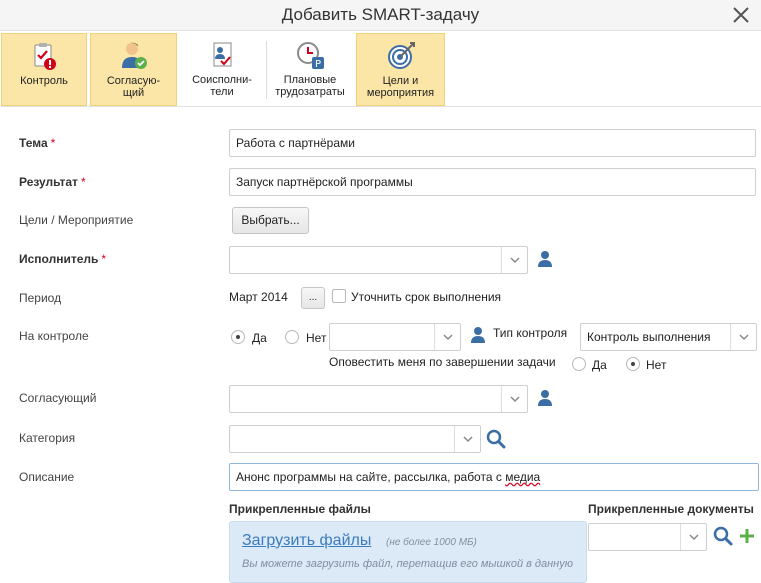 The image size is (761, 583). I want to click on approver-combo, so click(378, 399).